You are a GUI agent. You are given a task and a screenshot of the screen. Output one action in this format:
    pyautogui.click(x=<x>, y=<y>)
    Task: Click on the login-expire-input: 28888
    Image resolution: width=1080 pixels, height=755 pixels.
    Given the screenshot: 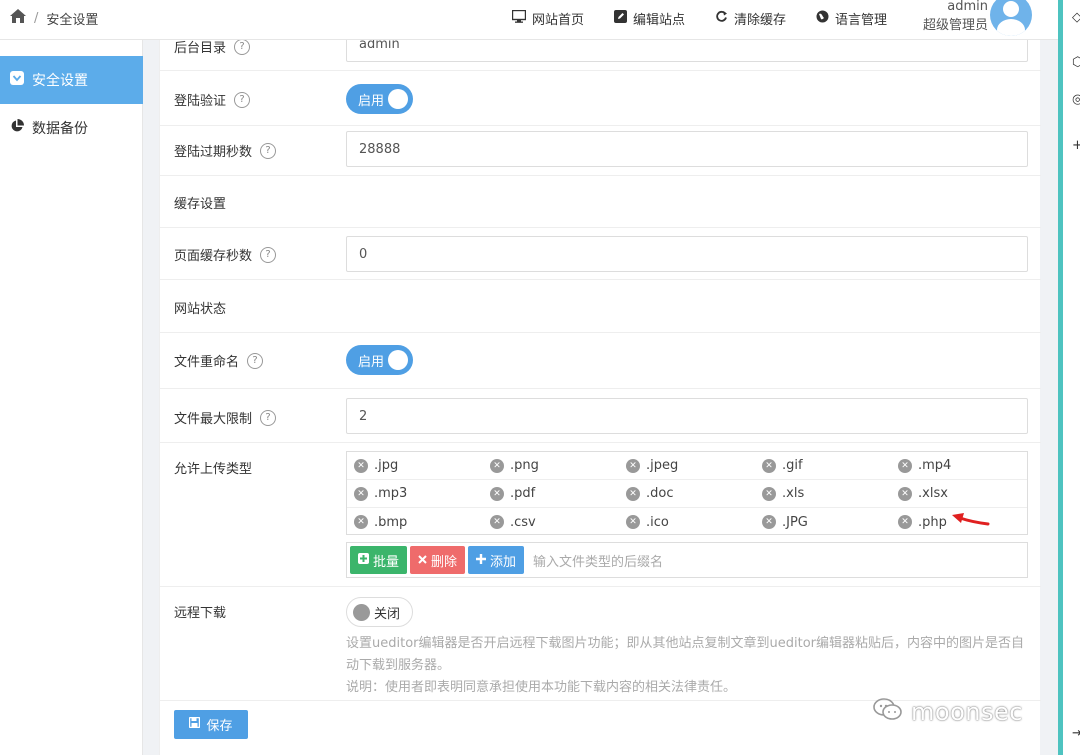 What is the action you would take?
    pyautogui.click(x=687, y=149)
    